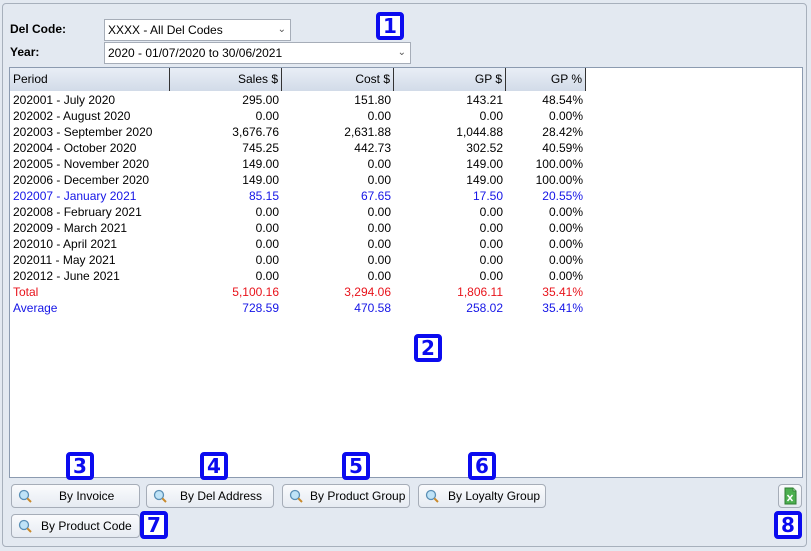  Describe the element at coordinates (562, 292) in the screenshot. I see `cell-gp-pct: 35.41%` at that location.